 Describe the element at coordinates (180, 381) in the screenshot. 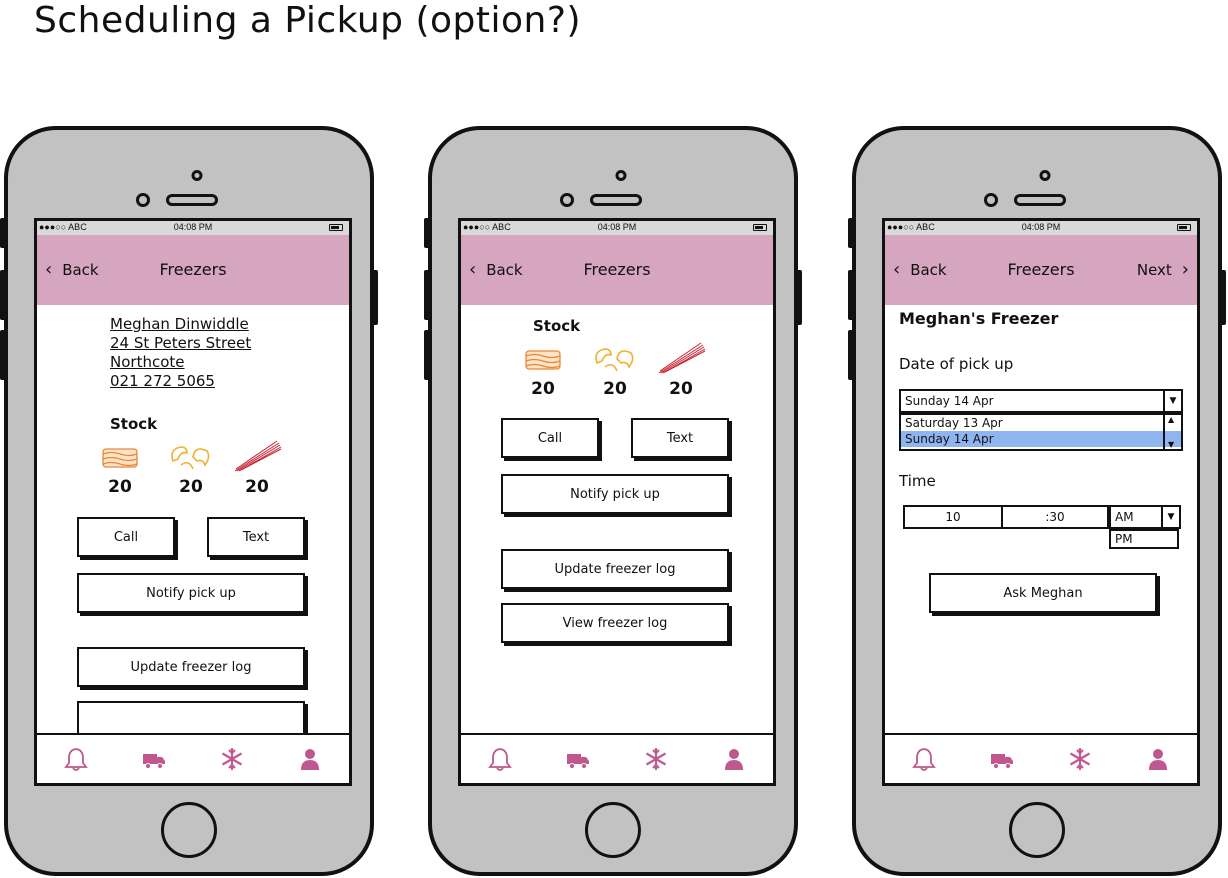

I see `contact-phone: 021 272 5065` at that location.